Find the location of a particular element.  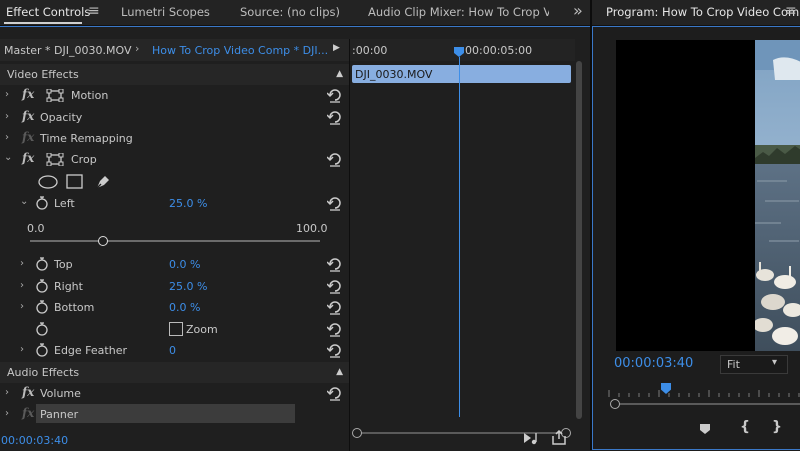

fit-label: Fit is located at coordinates (733, 364).